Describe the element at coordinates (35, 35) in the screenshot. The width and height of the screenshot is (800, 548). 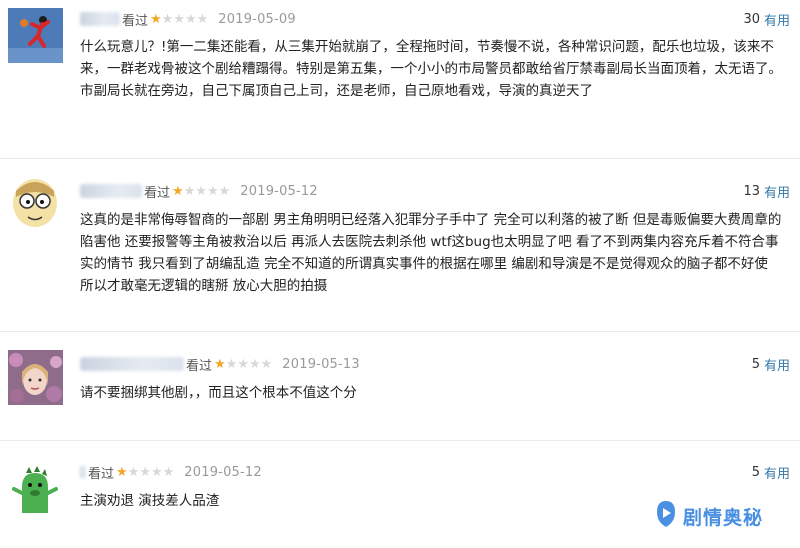
I see `basketball-player-avatar` at that location.